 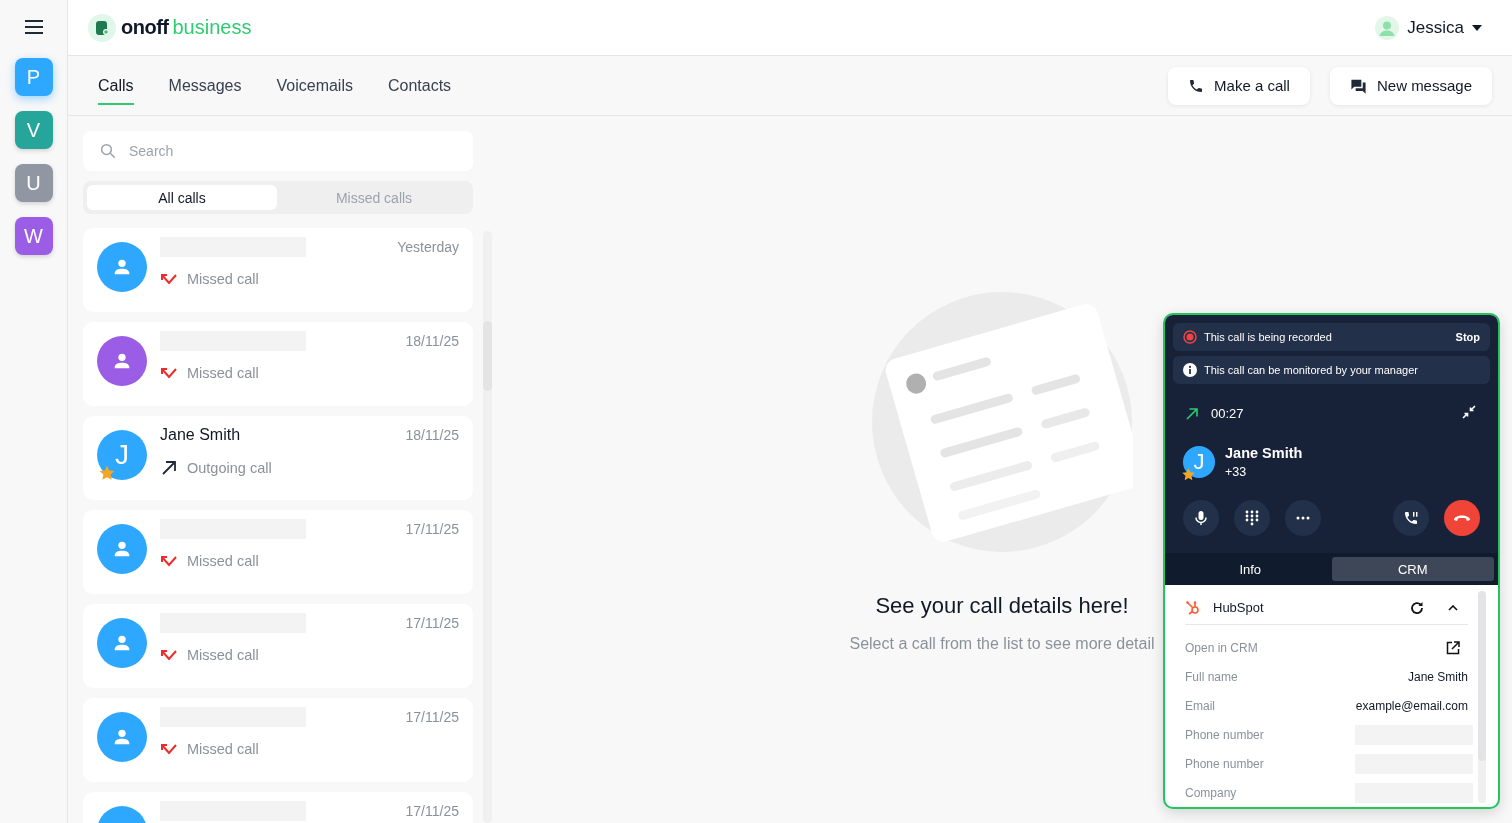 What do you see at coordinates (1482, 697) in the screenshot?
I see `scrollbar` at bounding box center [1482, 697].